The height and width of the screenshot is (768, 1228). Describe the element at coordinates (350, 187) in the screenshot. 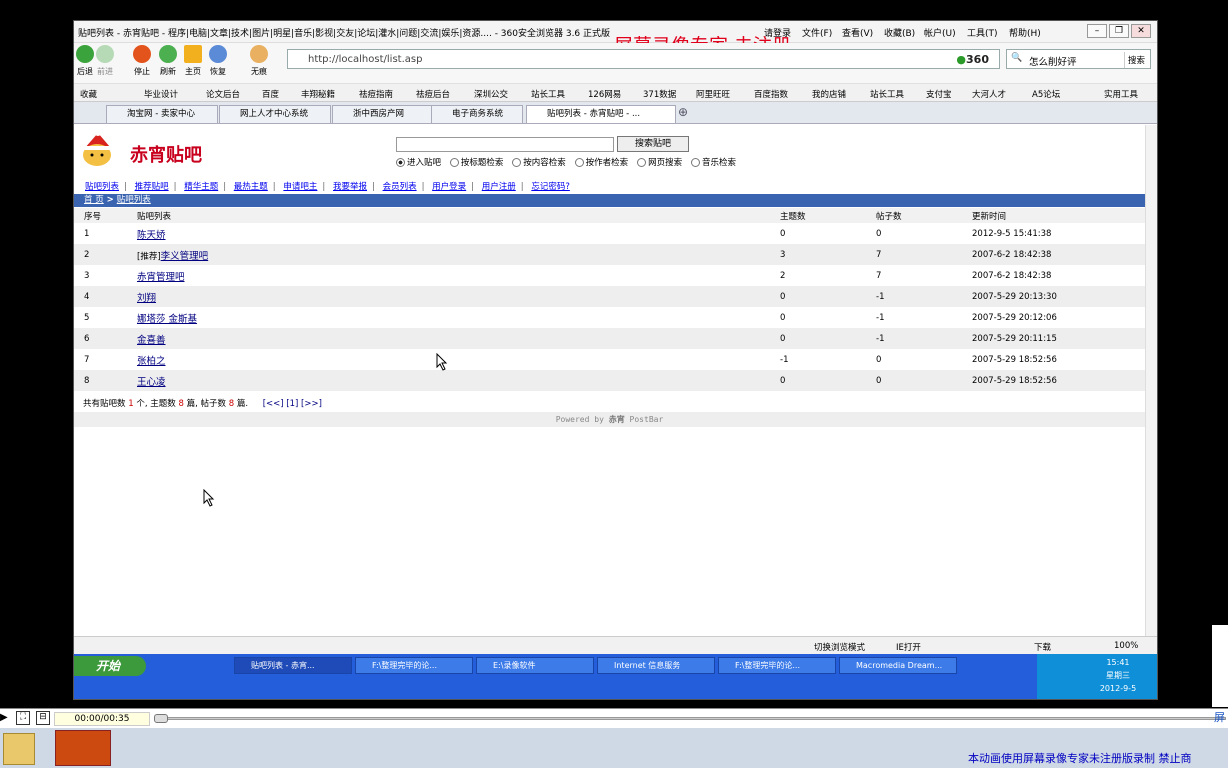

I see `nav-report: 我要举报` at that location.